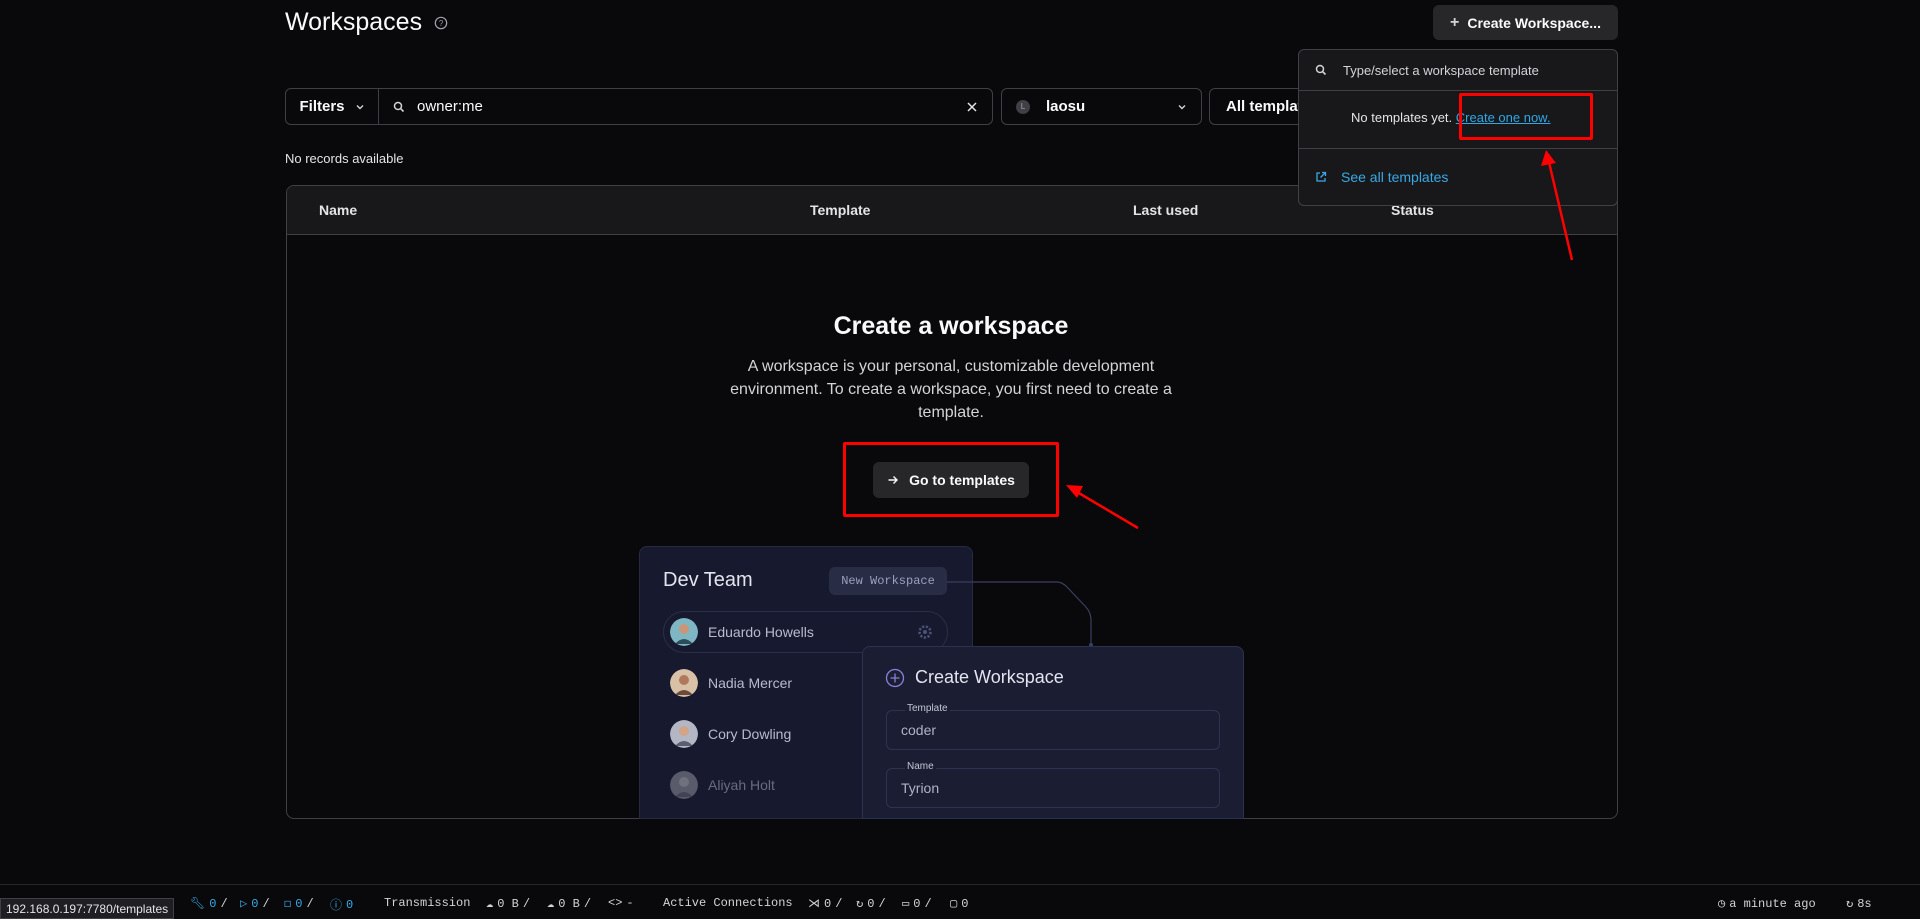 The width and height of the screenshot is (1920, 919). Describe the element at coordinates (1053, 730) in the screenshot. I see `illustration-template-field` at that location.